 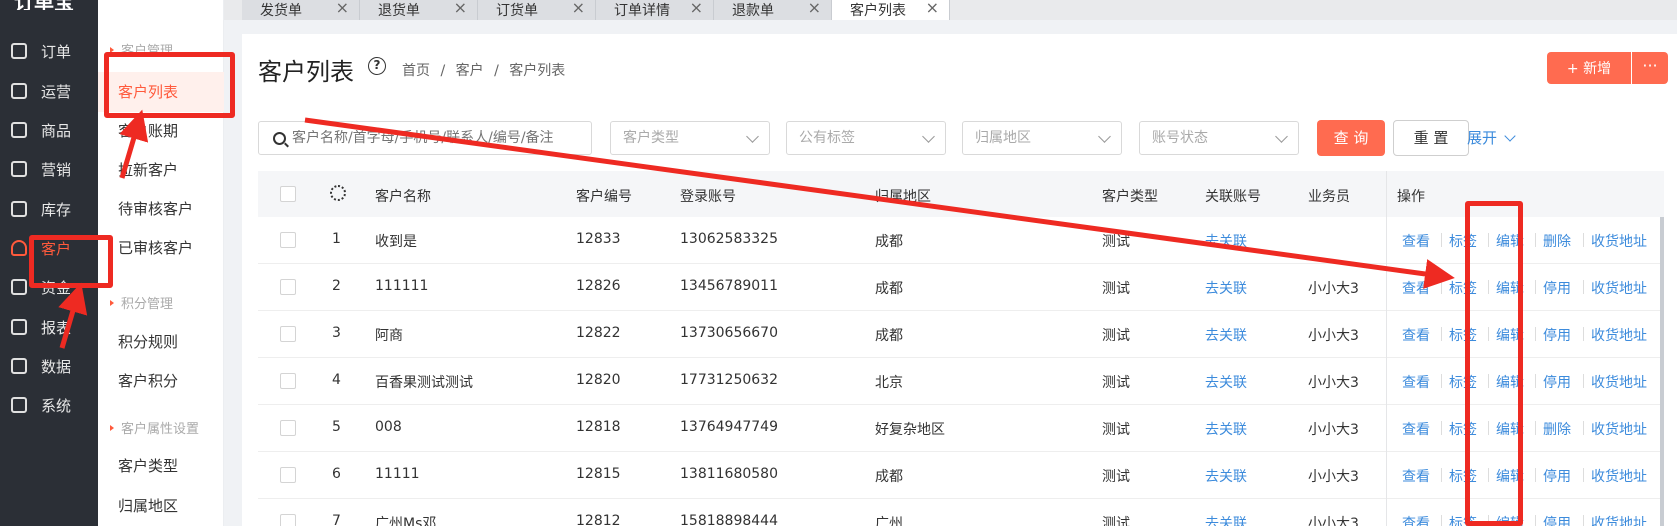 What do you see at coordinates (73, 315) in the screenshot?
I see `arrow-to-customer-nav` at bounding box center [73, 315].